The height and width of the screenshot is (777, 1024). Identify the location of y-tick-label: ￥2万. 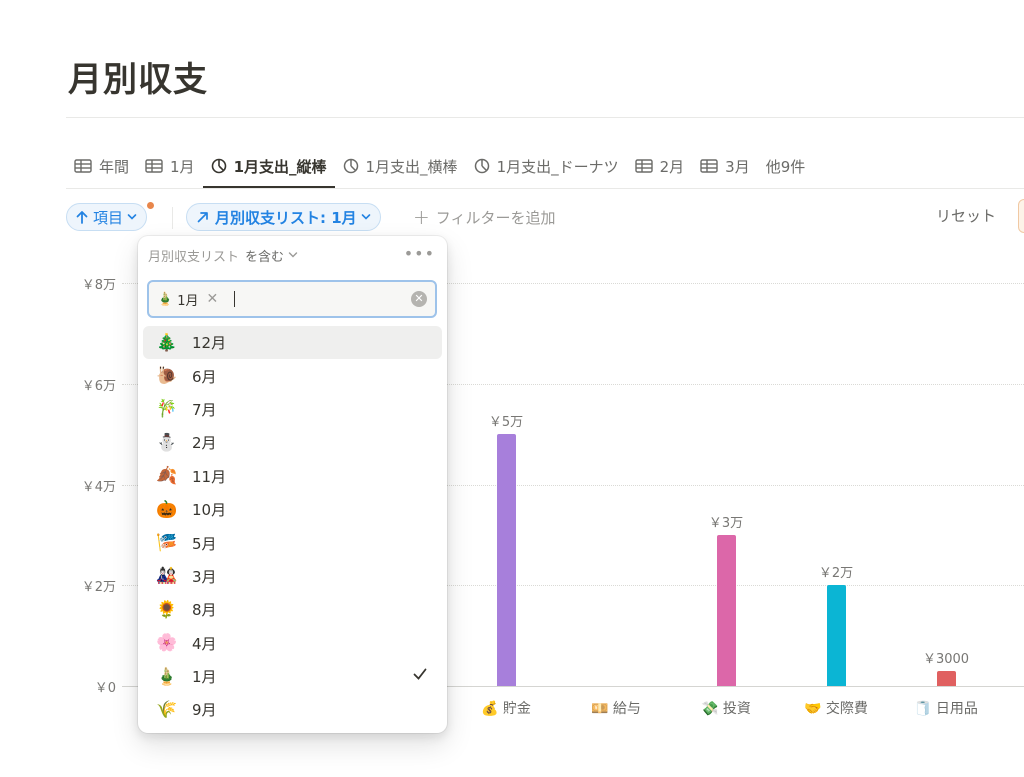
(98, 588).